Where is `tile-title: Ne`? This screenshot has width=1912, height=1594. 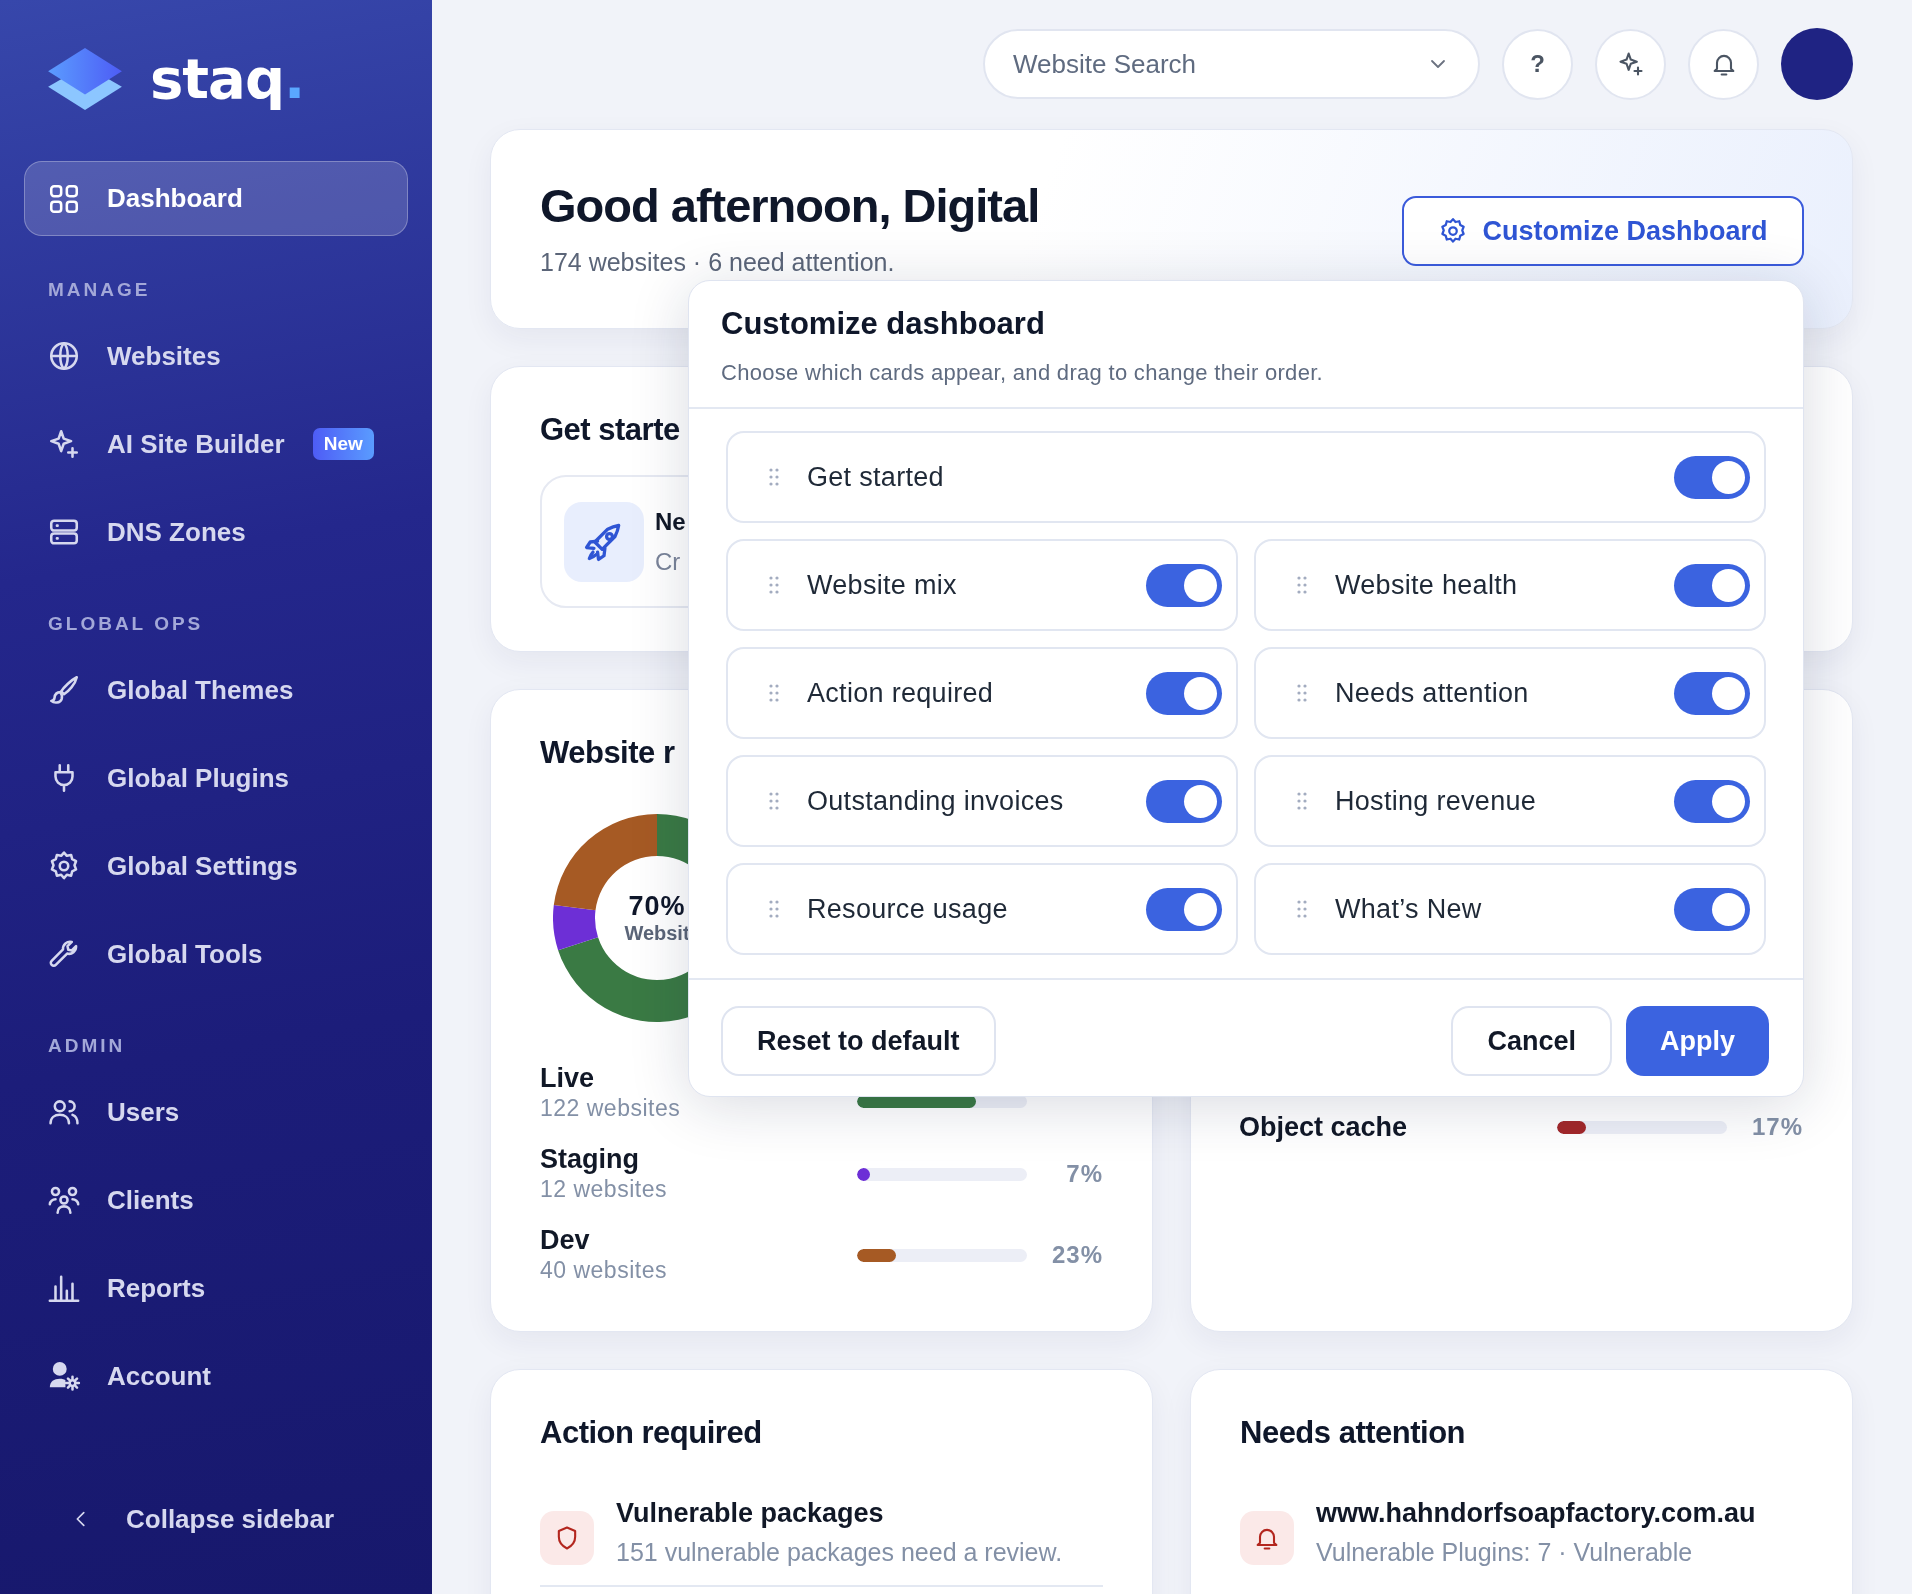
tile-title: Ne is located at coordinates (670, 521).